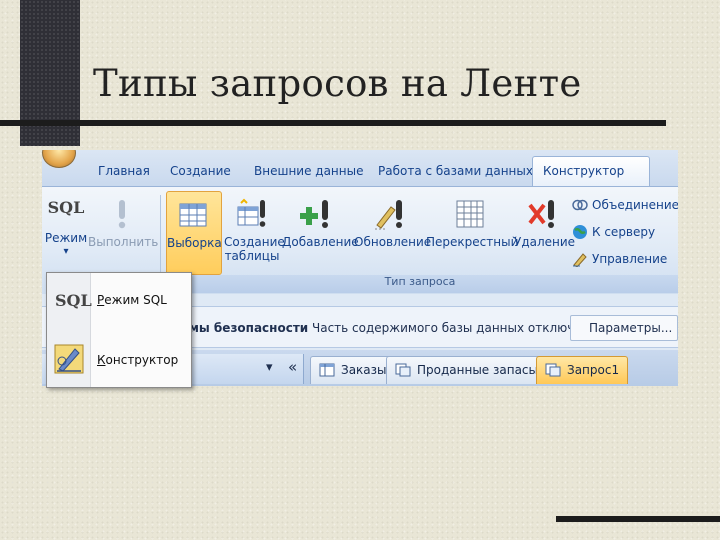 The width and height of the screenshot is (720, 540). What do you see at coordinates (123, 233) in the screenshot?
I see `run-button: Выполнить` at bounding box center [123, 233].